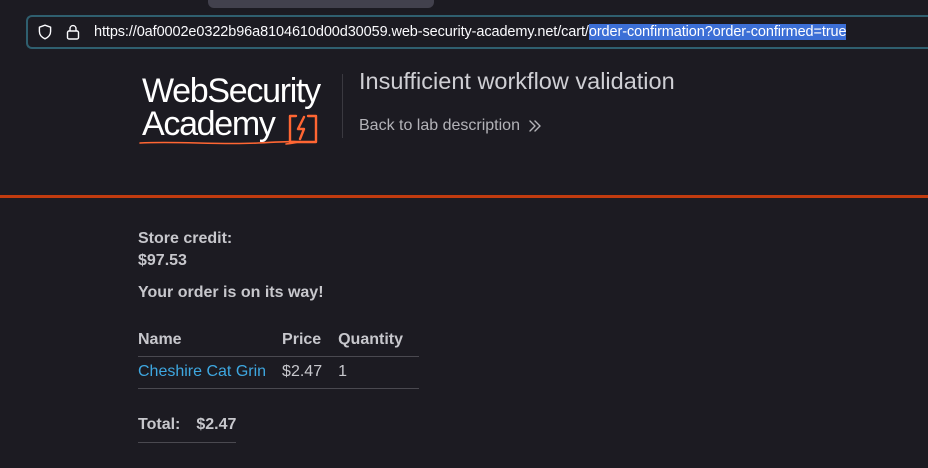  I want to click on store-credit-value: $97.53, so click(162, 260).